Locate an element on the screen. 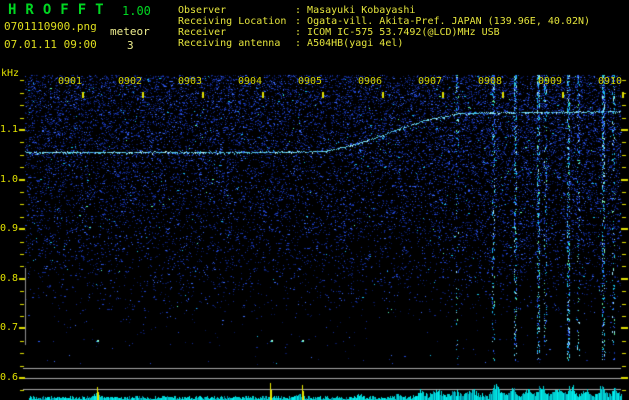  freq-tick-label: 0.6 is located at coordinates (9, 377).